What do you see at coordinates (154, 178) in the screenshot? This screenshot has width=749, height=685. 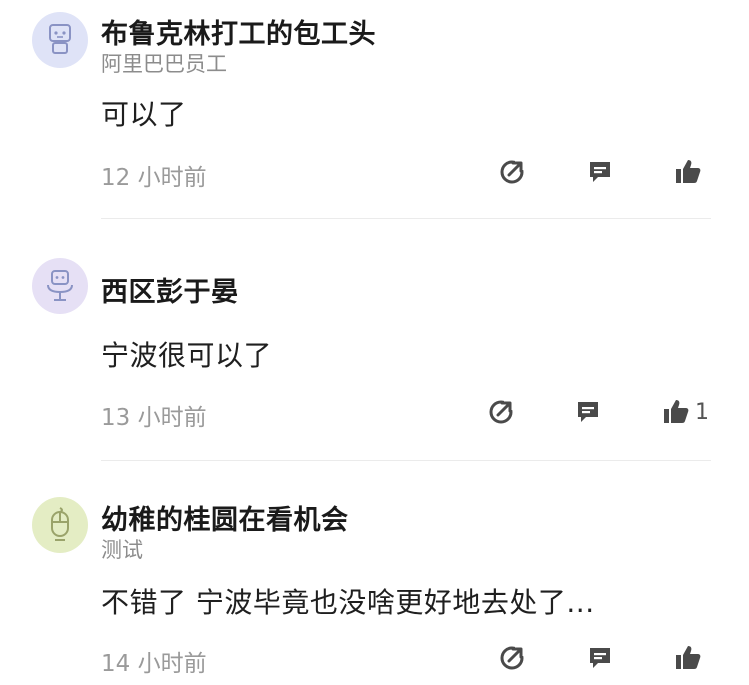 I see `comment-time: 12 小时前` at bounding box center [154, 178].